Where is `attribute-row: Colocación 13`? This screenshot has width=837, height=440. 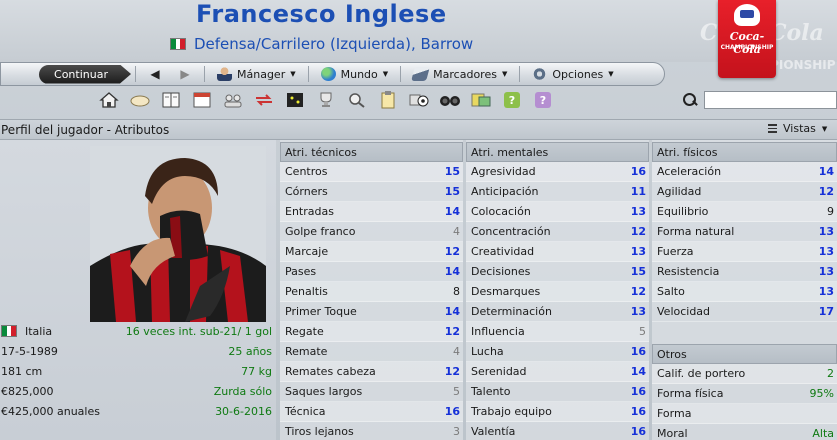 attribute-row: Colocación 13 is located at coordinates (557, 212).